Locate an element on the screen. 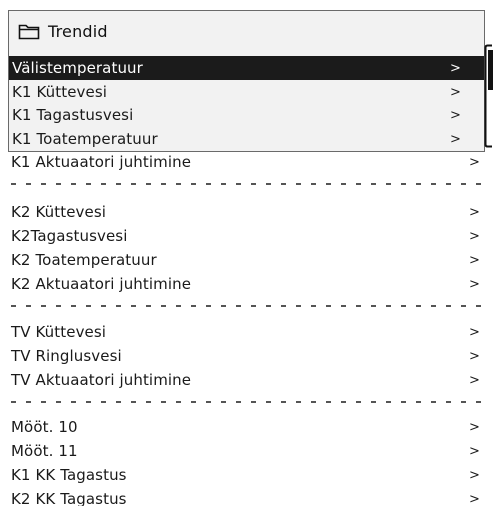 The height and width of the screenshot is (506, 493). menu-item-label: K1 Toatemperatuur is located at coordinates (85, 139).